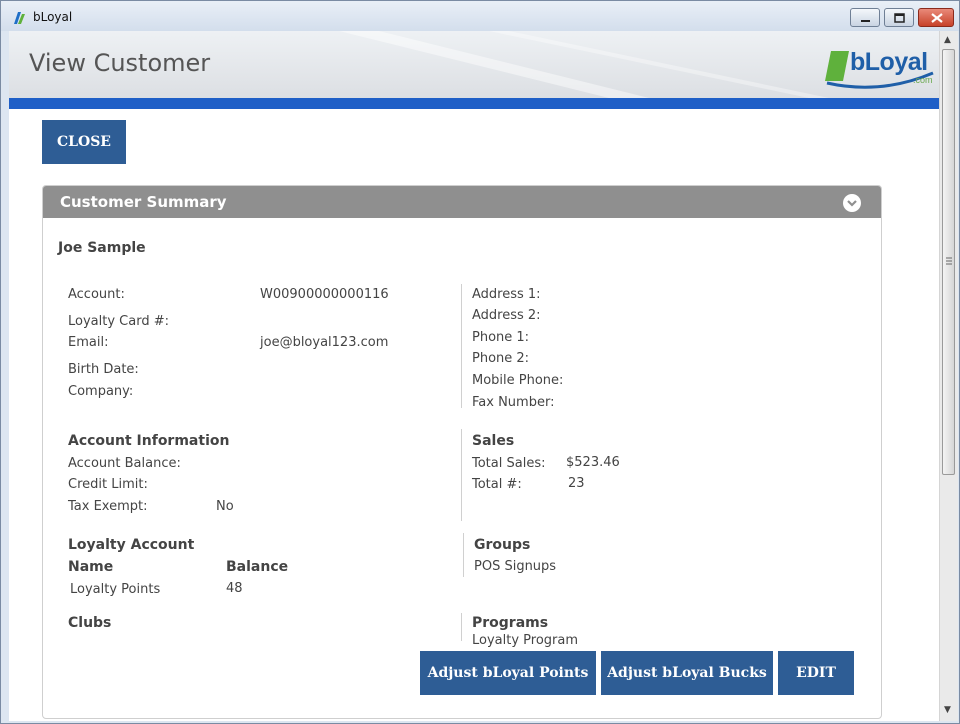 Image resolution: width=960 pixels, height=724 pixels. What do you see at coordinates (865, 21) in the screenshot?
I see `minimize-icon` at bounding box center [865, 21].